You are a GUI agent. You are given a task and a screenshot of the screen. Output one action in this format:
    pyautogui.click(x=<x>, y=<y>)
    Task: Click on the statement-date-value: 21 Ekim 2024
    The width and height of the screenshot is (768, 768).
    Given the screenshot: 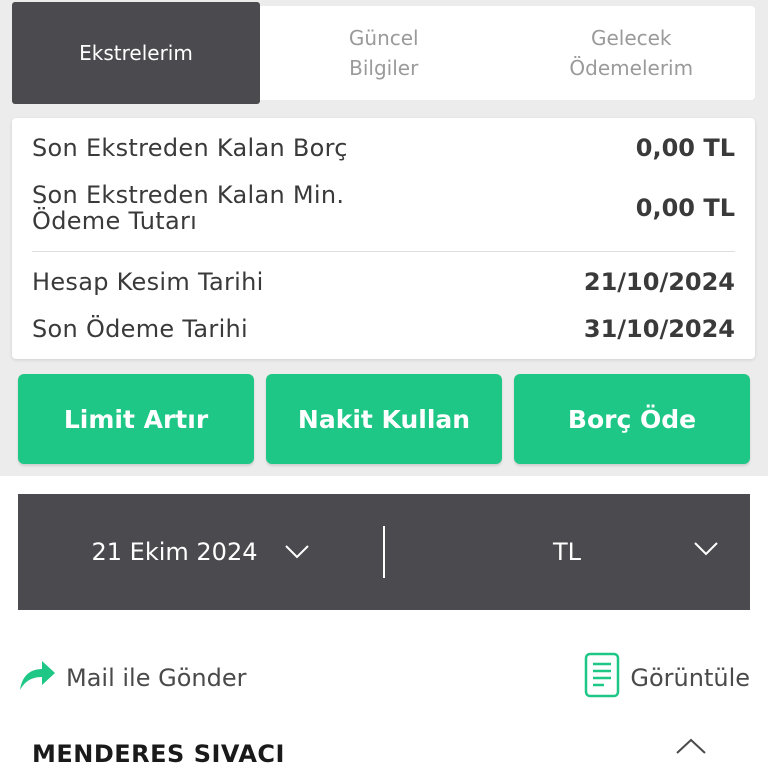 What is the action you would take?
    pyautogui.click(x=174, y=552)
    